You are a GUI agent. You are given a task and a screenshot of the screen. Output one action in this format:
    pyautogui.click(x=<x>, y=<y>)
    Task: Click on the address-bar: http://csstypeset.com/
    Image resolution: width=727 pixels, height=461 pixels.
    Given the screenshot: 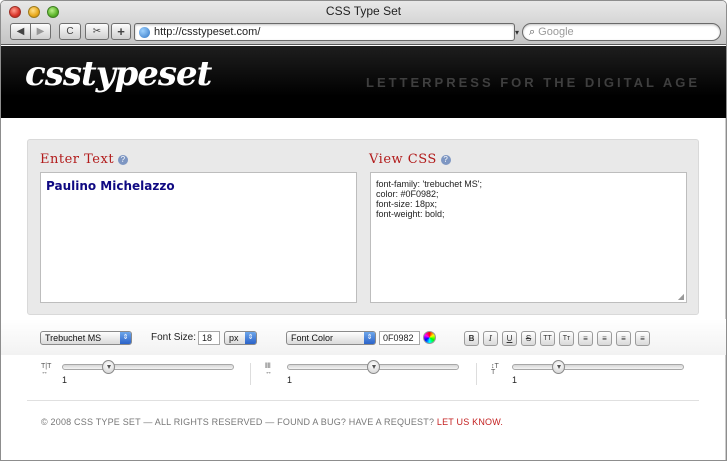 What is the action you would take?
    pyautogui.click(x=324, y=32)
    